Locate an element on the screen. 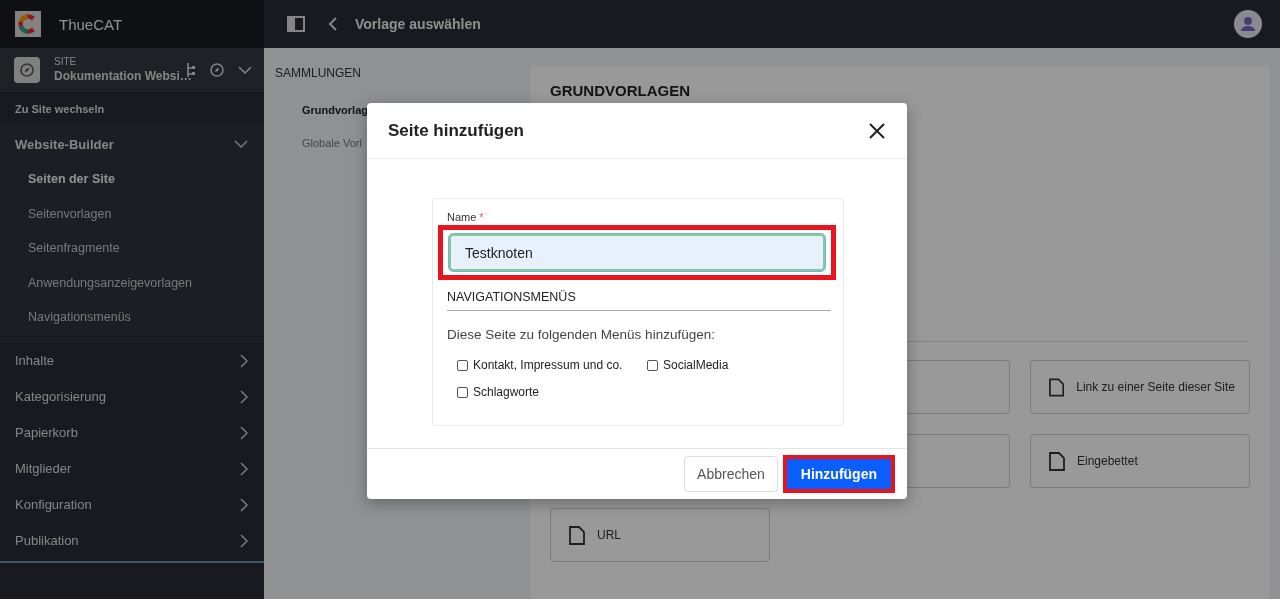 The image size is (1280, 599). intro-text: Diese Seite zu folgenden Menüs hinzufügen: is located at coordinates (581, 334).